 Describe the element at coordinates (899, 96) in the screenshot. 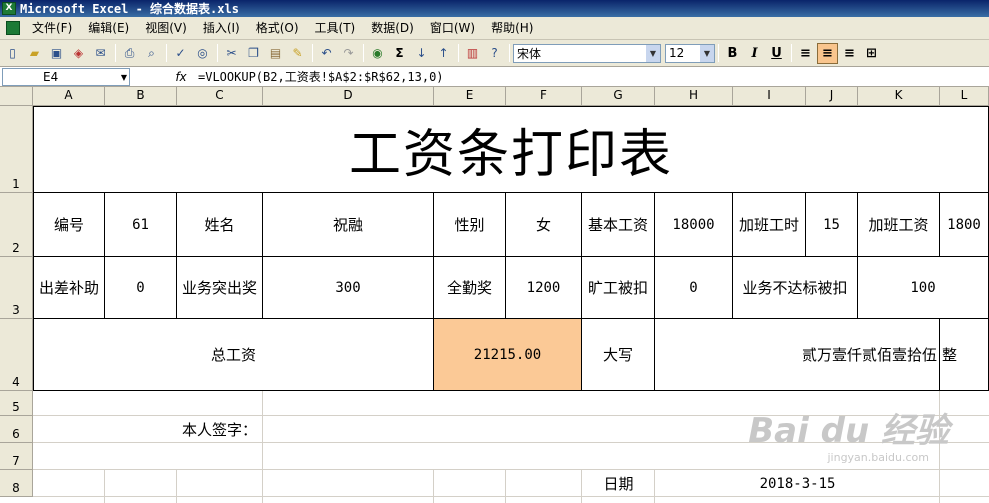

I see `column-header-k: K` at that location.